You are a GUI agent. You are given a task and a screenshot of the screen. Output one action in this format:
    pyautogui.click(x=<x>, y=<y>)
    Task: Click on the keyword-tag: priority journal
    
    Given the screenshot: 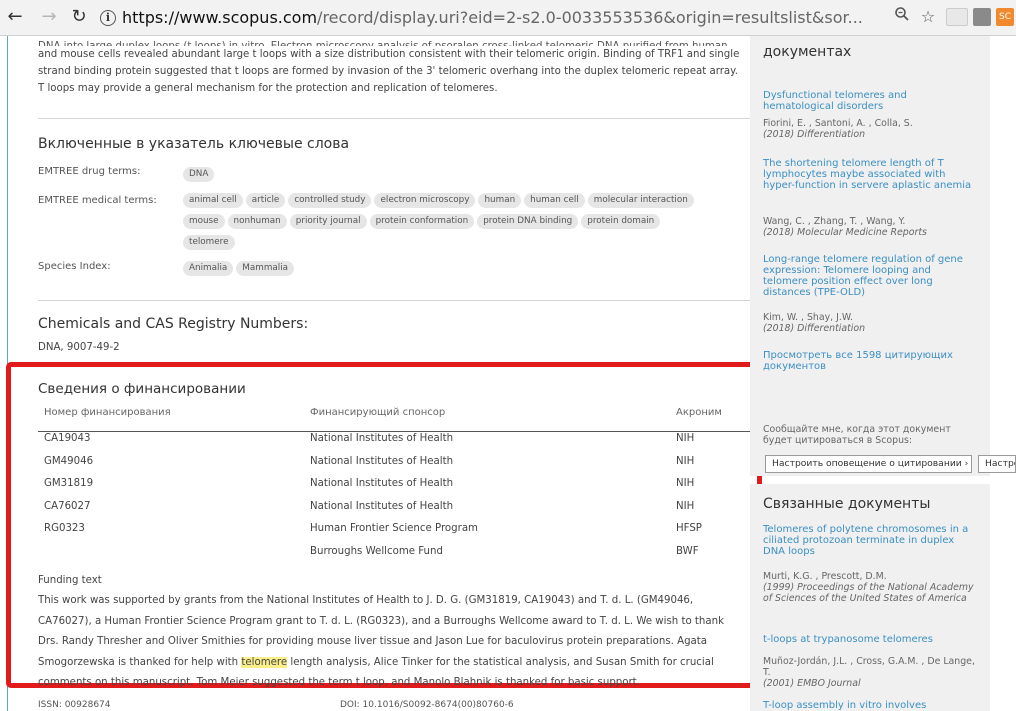 What is the action you would take?
    pyautogui.click(x=328, y=221)
    